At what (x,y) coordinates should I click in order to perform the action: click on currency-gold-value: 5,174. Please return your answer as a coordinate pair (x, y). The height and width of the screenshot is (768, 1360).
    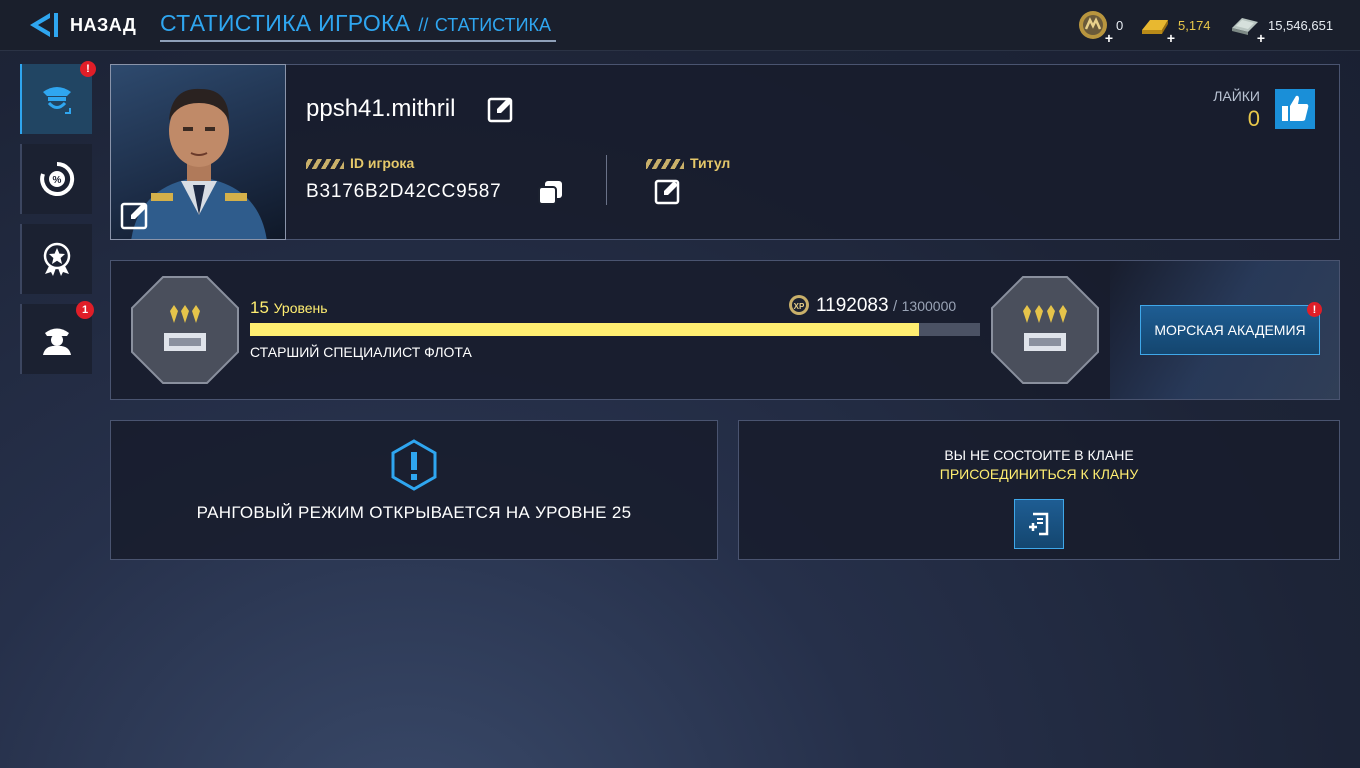
    Looking at the image, I should click on (1194, 25).